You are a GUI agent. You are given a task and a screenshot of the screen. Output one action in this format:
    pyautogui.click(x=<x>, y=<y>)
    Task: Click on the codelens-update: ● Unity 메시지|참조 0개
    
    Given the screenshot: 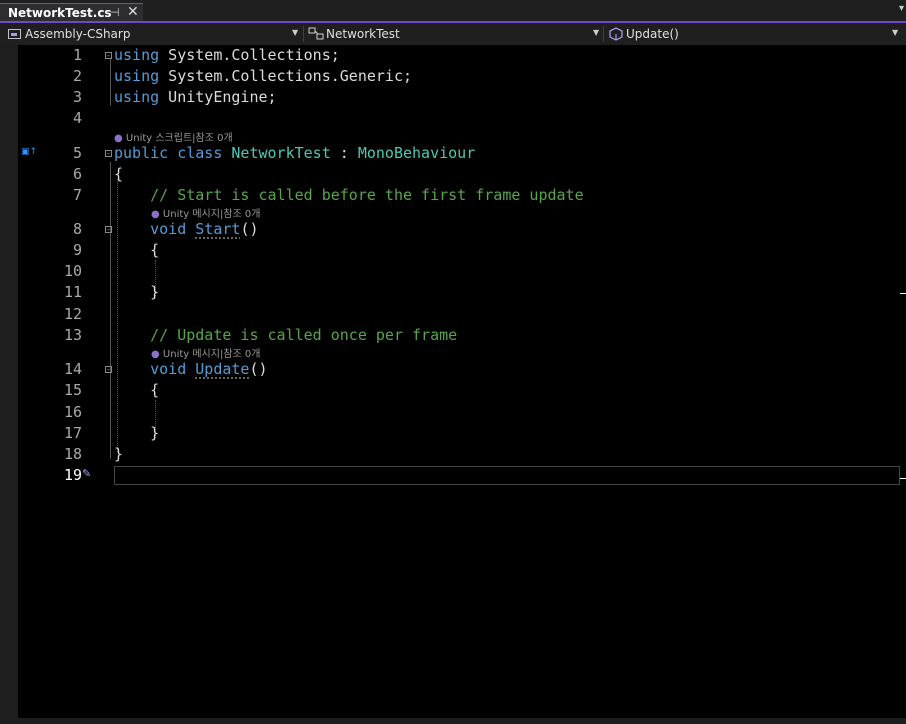 What is the action you would take?
    pyautogui.click(x=205, y=352)
    